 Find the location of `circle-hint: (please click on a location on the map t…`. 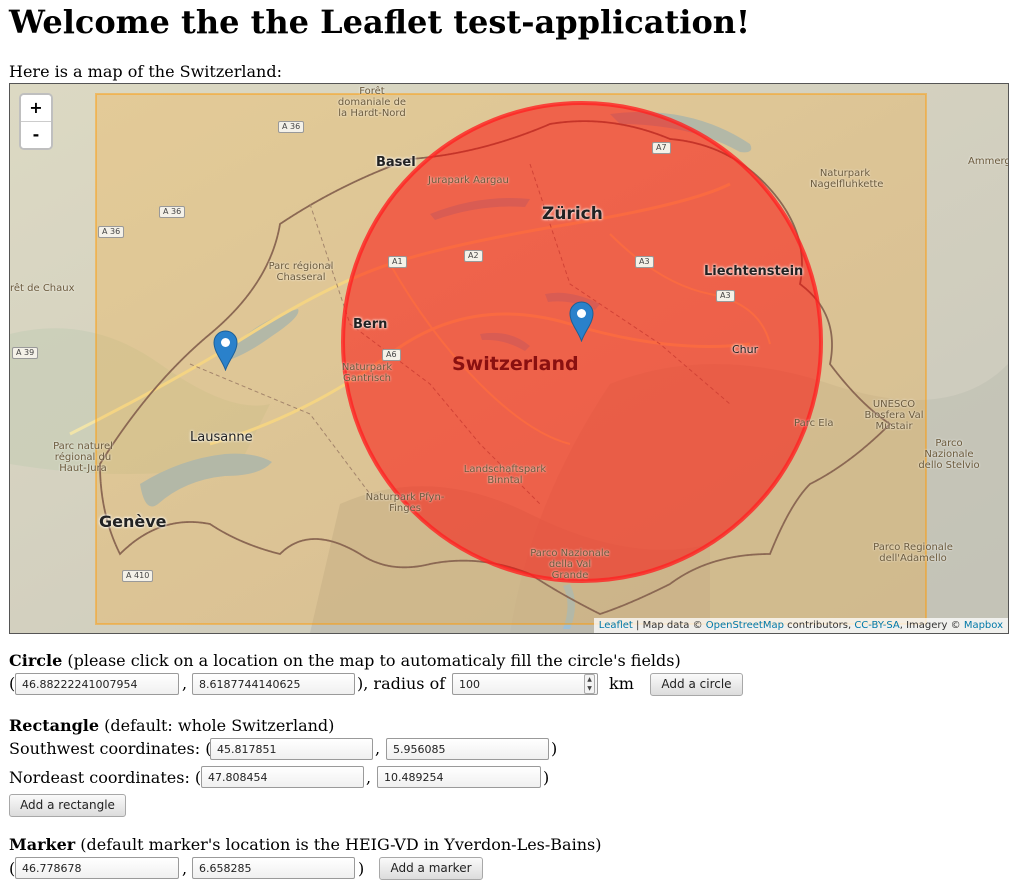

circle-hint: (please click on a location on the map t… is located at coordinates (371, 660).